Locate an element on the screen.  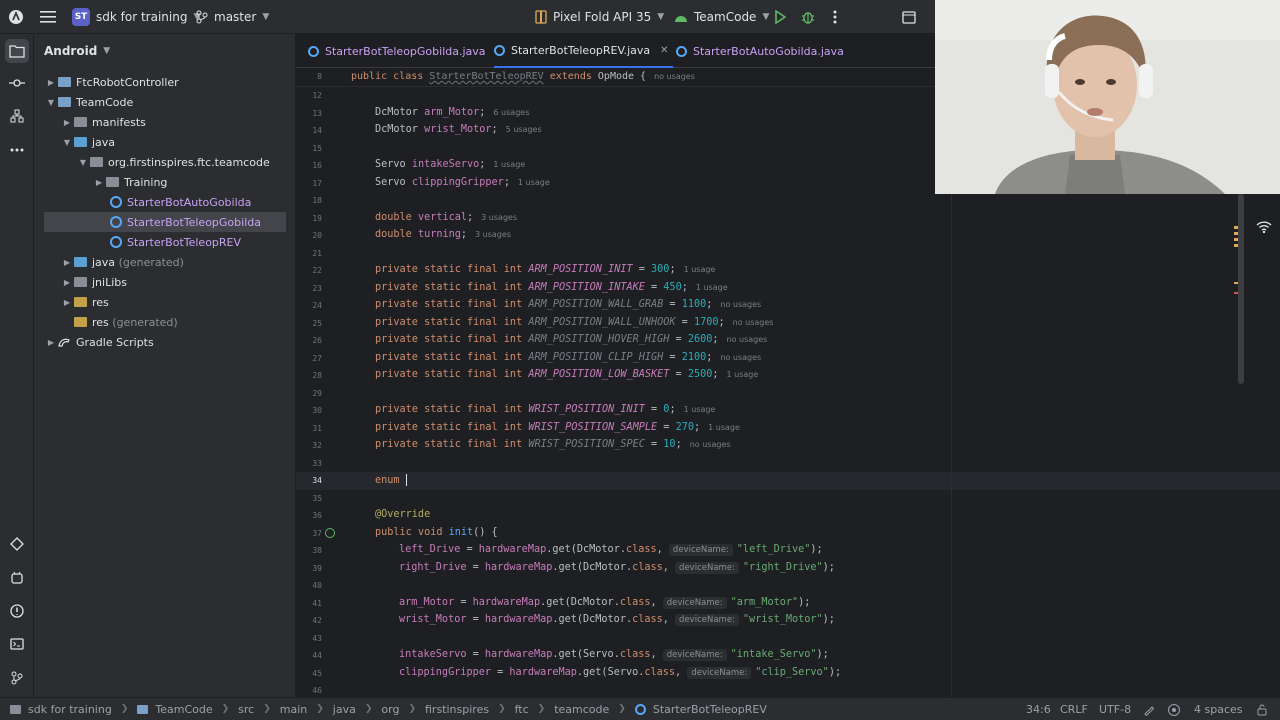
code-line: 37 public void init() { is located at coordinates (788, 534).